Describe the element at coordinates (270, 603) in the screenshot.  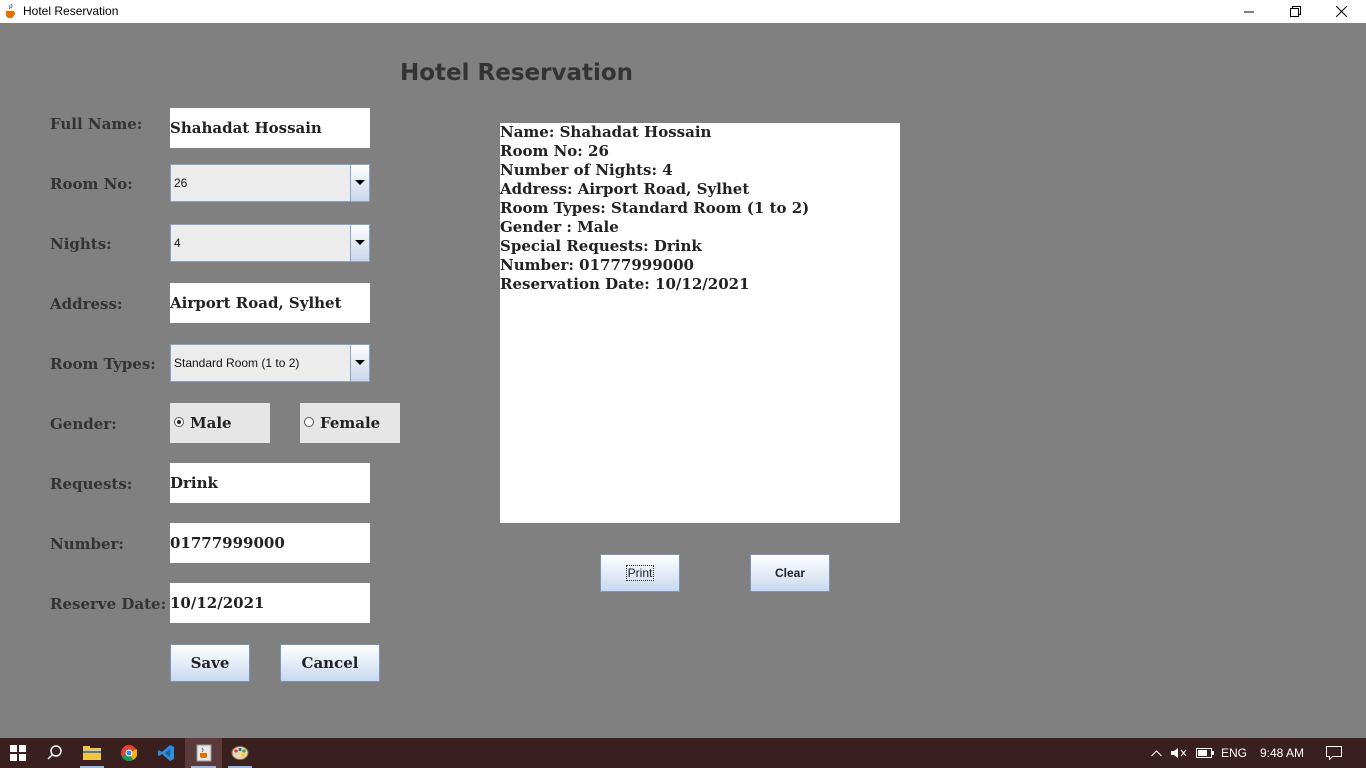
I see `reserve-date-field: 10/12/2021` at that location.